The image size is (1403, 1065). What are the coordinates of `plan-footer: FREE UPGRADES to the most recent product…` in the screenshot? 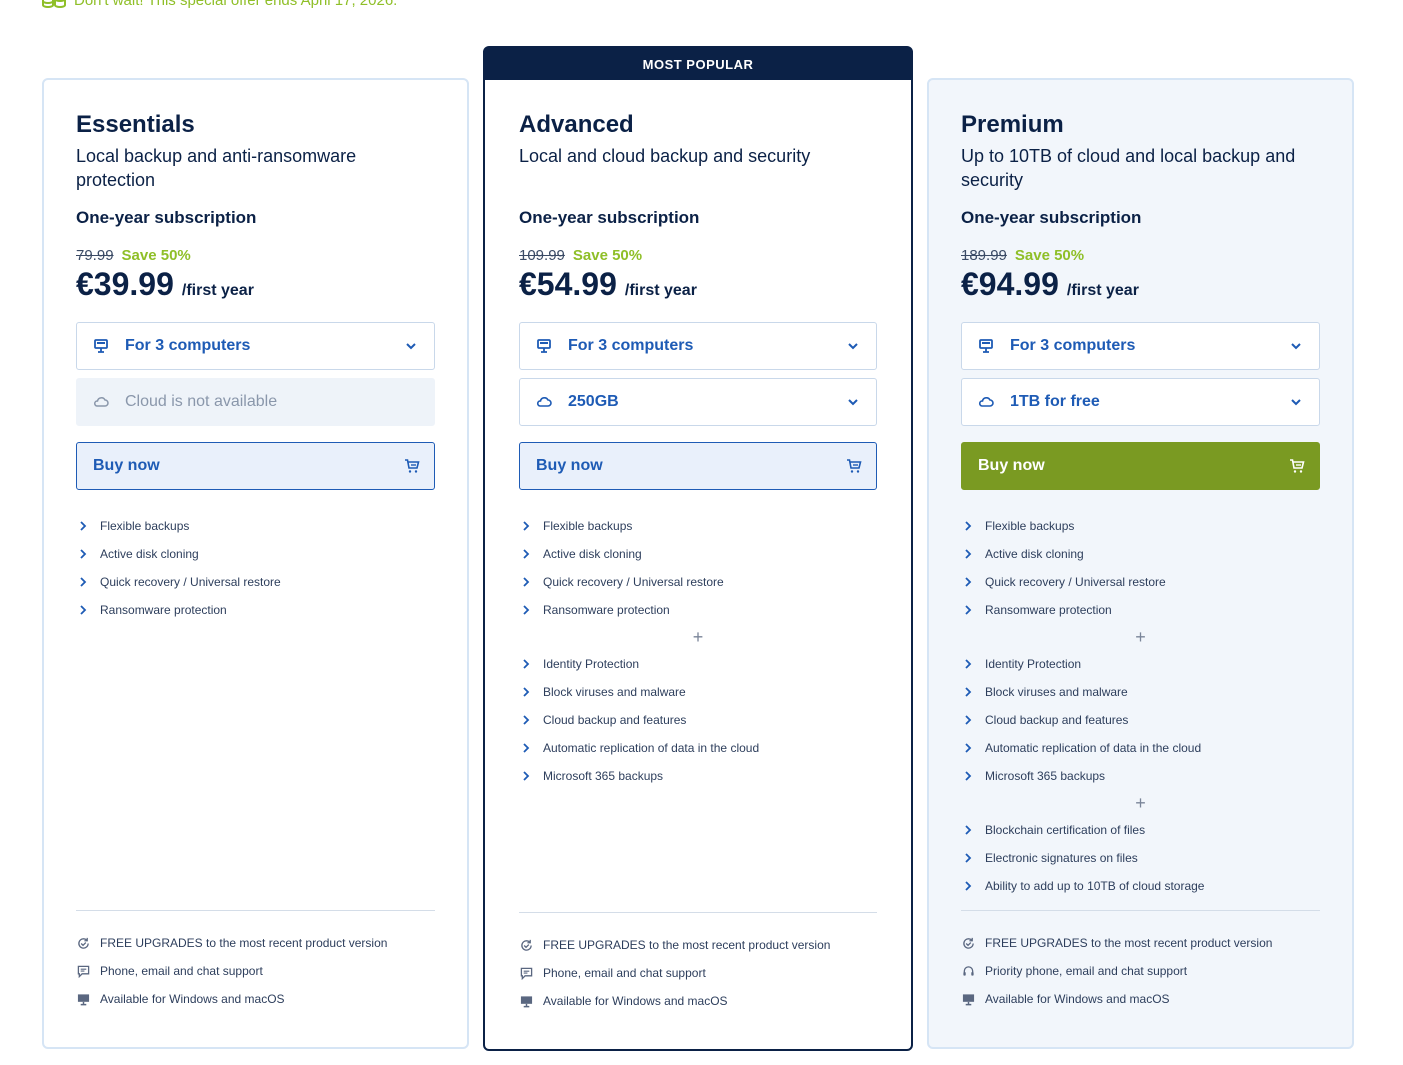 It's located at (698, 963).